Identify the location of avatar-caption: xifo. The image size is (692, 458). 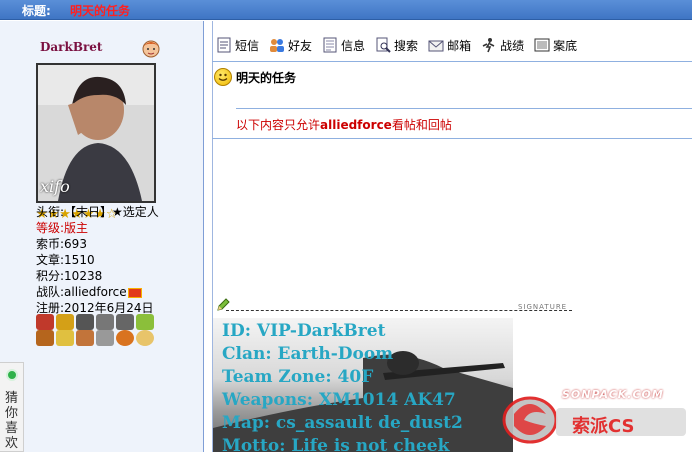
(55, 186).